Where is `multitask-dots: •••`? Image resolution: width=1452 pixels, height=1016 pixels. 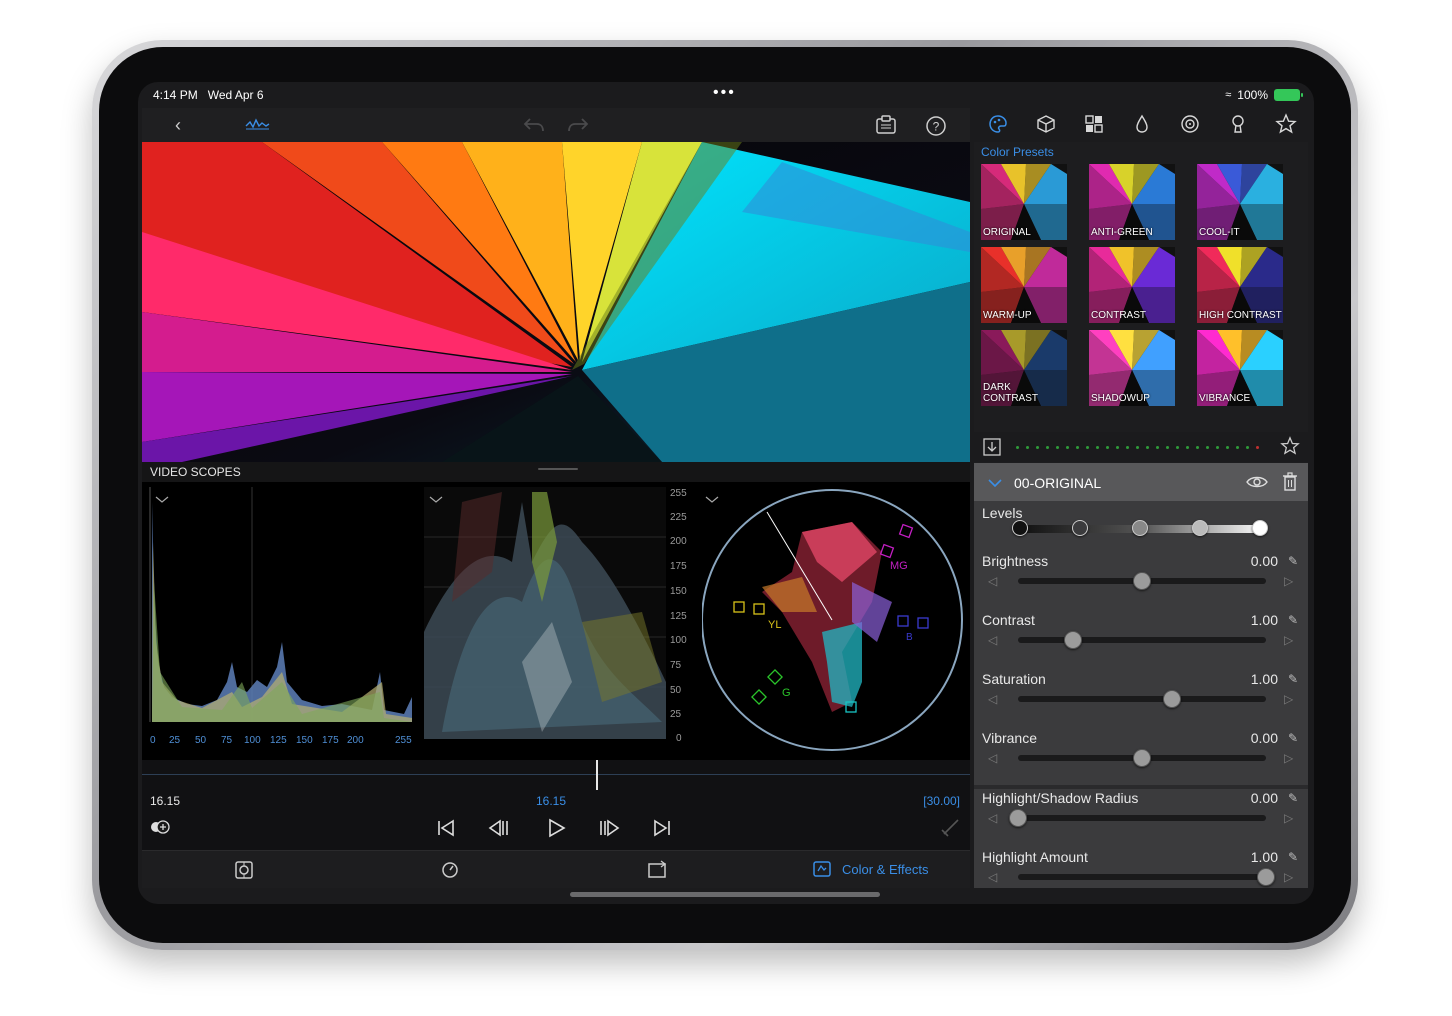
multitask-dots: ••• is located at coordinates (724, 93).